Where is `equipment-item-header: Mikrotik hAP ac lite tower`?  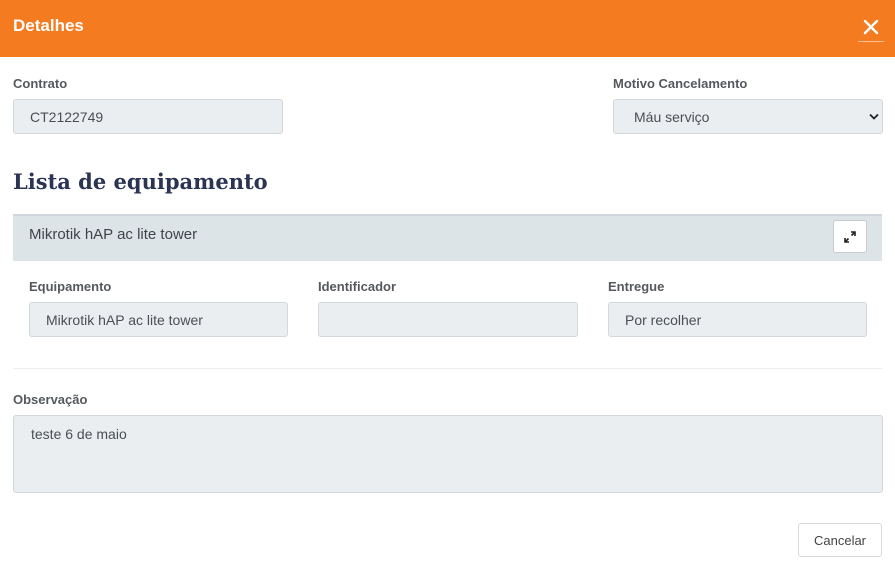 equipment-item-header: Mikrotik hAP ac lite tower is located at coordinates (447, 237).